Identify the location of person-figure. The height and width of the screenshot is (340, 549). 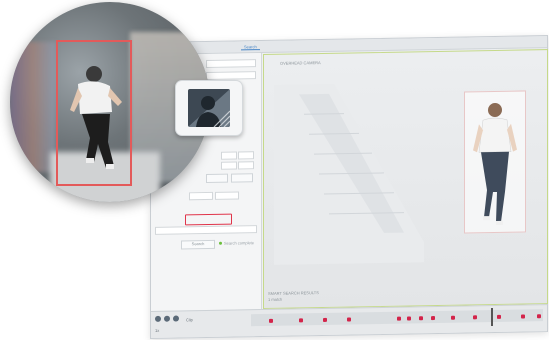
(495, 163).